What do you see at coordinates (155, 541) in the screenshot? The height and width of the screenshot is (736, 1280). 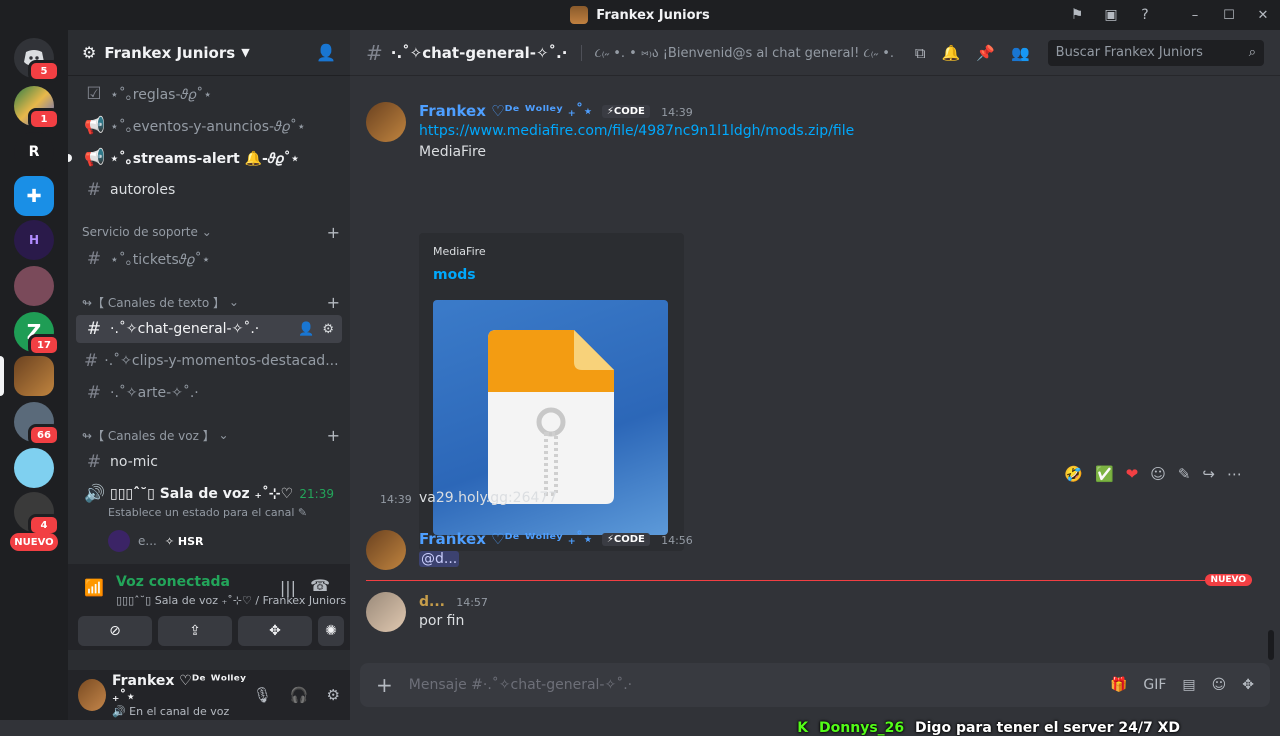 I see `voice-participant: e... ✧ HSR` at bounding box center [155, 541].